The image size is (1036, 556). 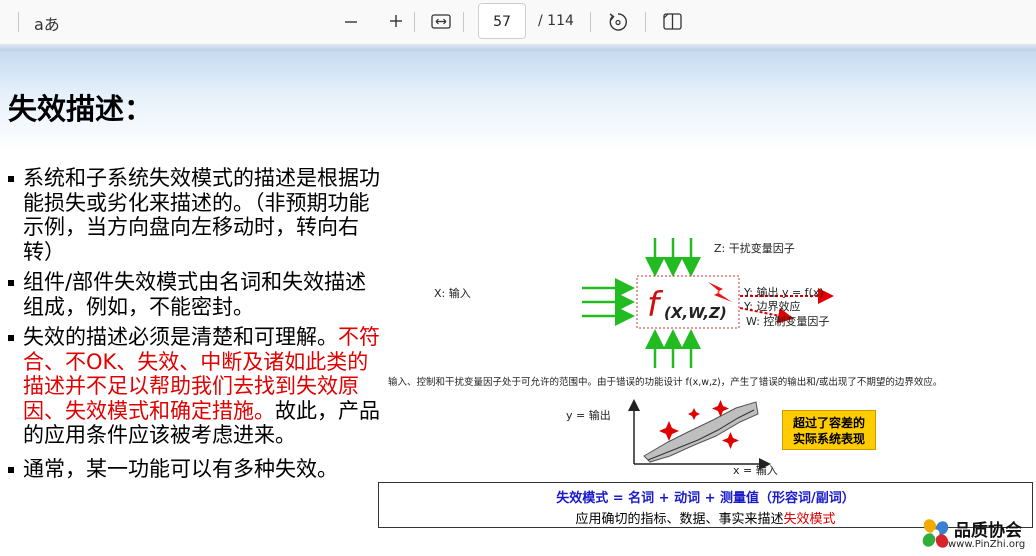 I want to click on slide-title: 失效描述：, so click(x=81, y=109).